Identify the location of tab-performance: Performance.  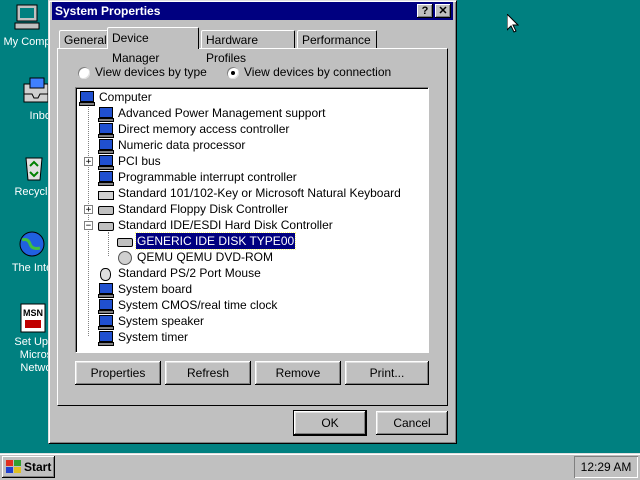
(337, 39).